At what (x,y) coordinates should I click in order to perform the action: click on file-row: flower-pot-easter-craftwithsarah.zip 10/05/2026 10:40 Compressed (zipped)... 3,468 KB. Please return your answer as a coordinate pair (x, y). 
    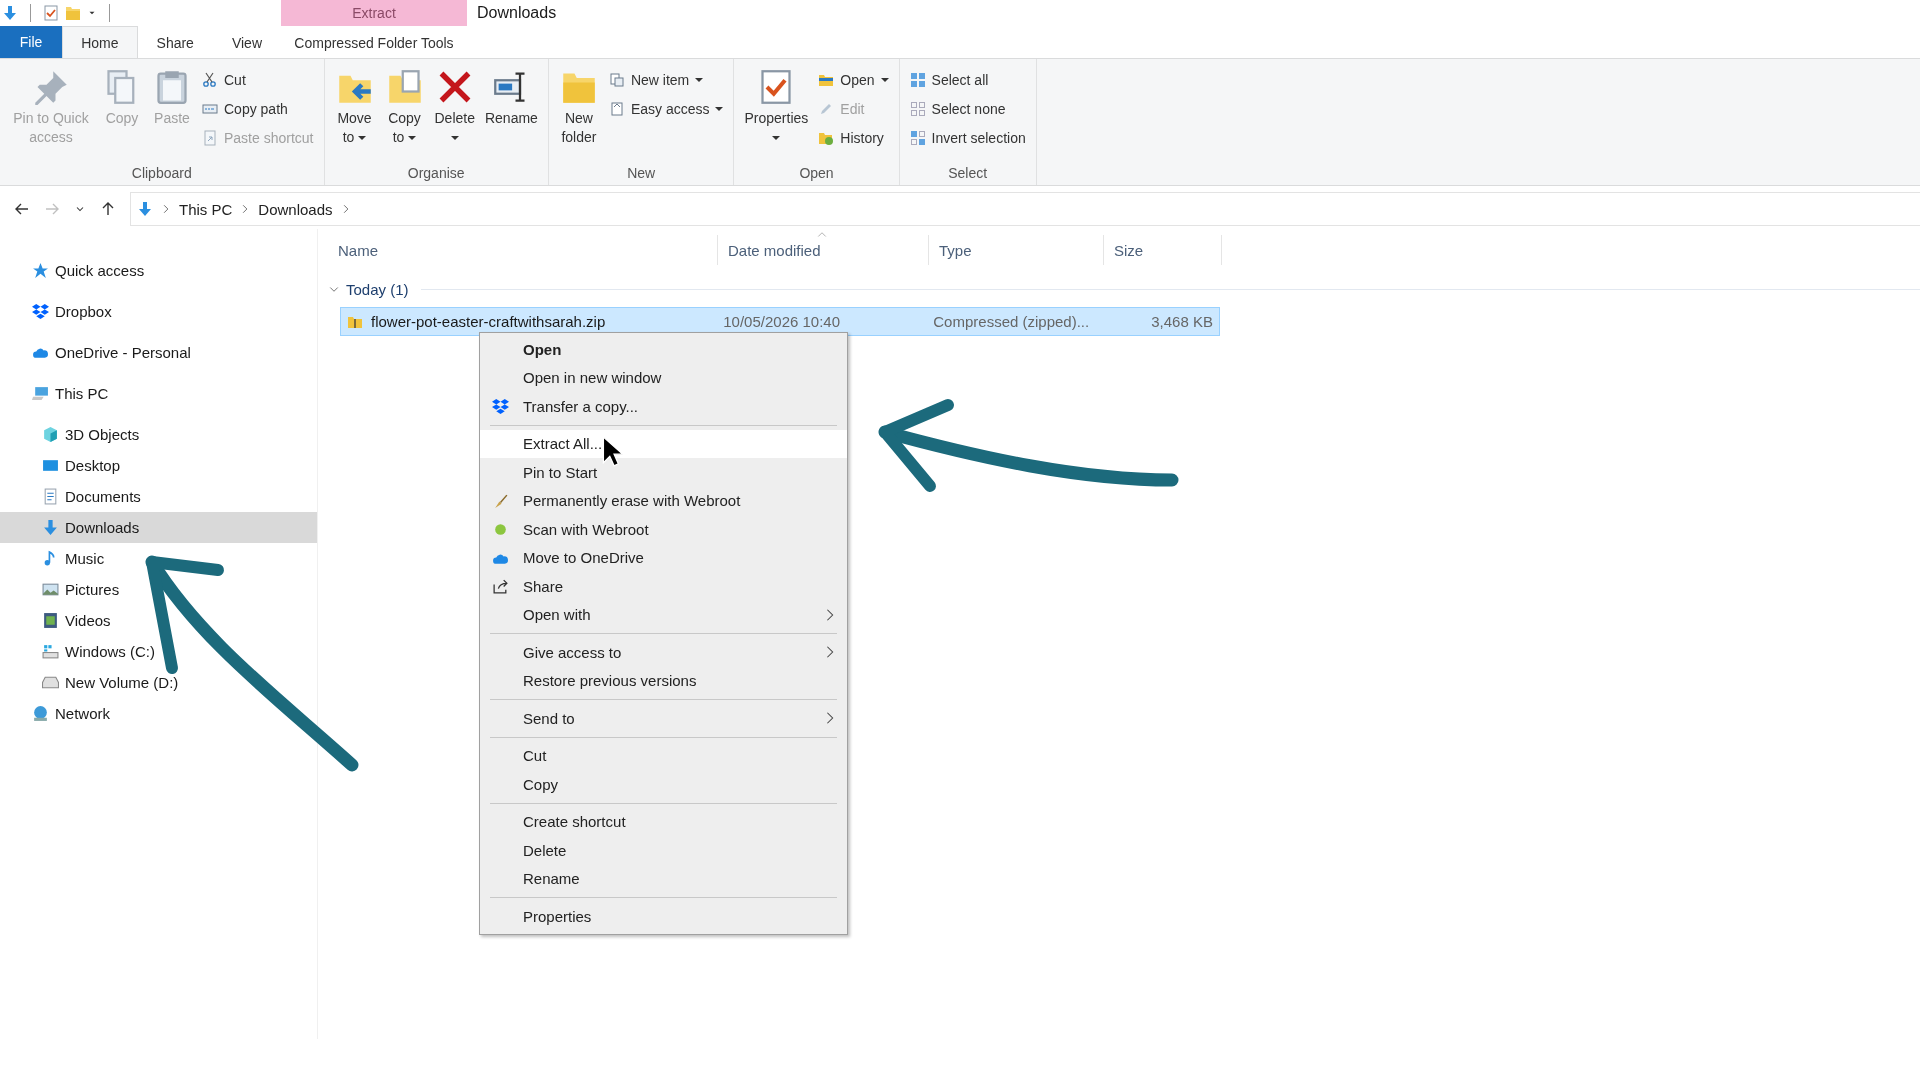
    Looking at the image, I should click on (780, 321).